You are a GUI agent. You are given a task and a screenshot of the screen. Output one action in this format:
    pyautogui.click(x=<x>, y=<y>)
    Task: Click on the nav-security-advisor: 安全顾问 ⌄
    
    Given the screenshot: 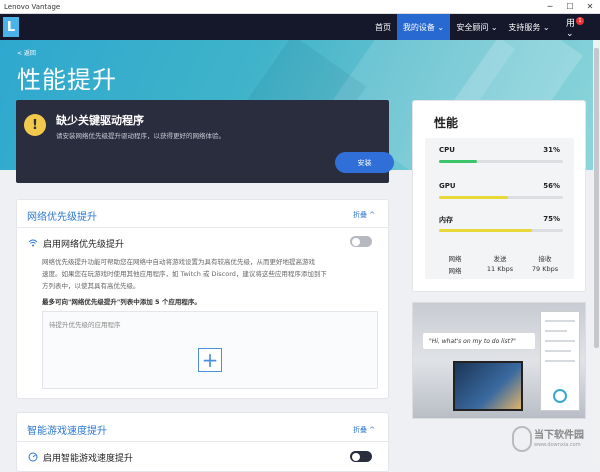 What is the action you would take?
    pyautogui.click(x=477, y=27)
    